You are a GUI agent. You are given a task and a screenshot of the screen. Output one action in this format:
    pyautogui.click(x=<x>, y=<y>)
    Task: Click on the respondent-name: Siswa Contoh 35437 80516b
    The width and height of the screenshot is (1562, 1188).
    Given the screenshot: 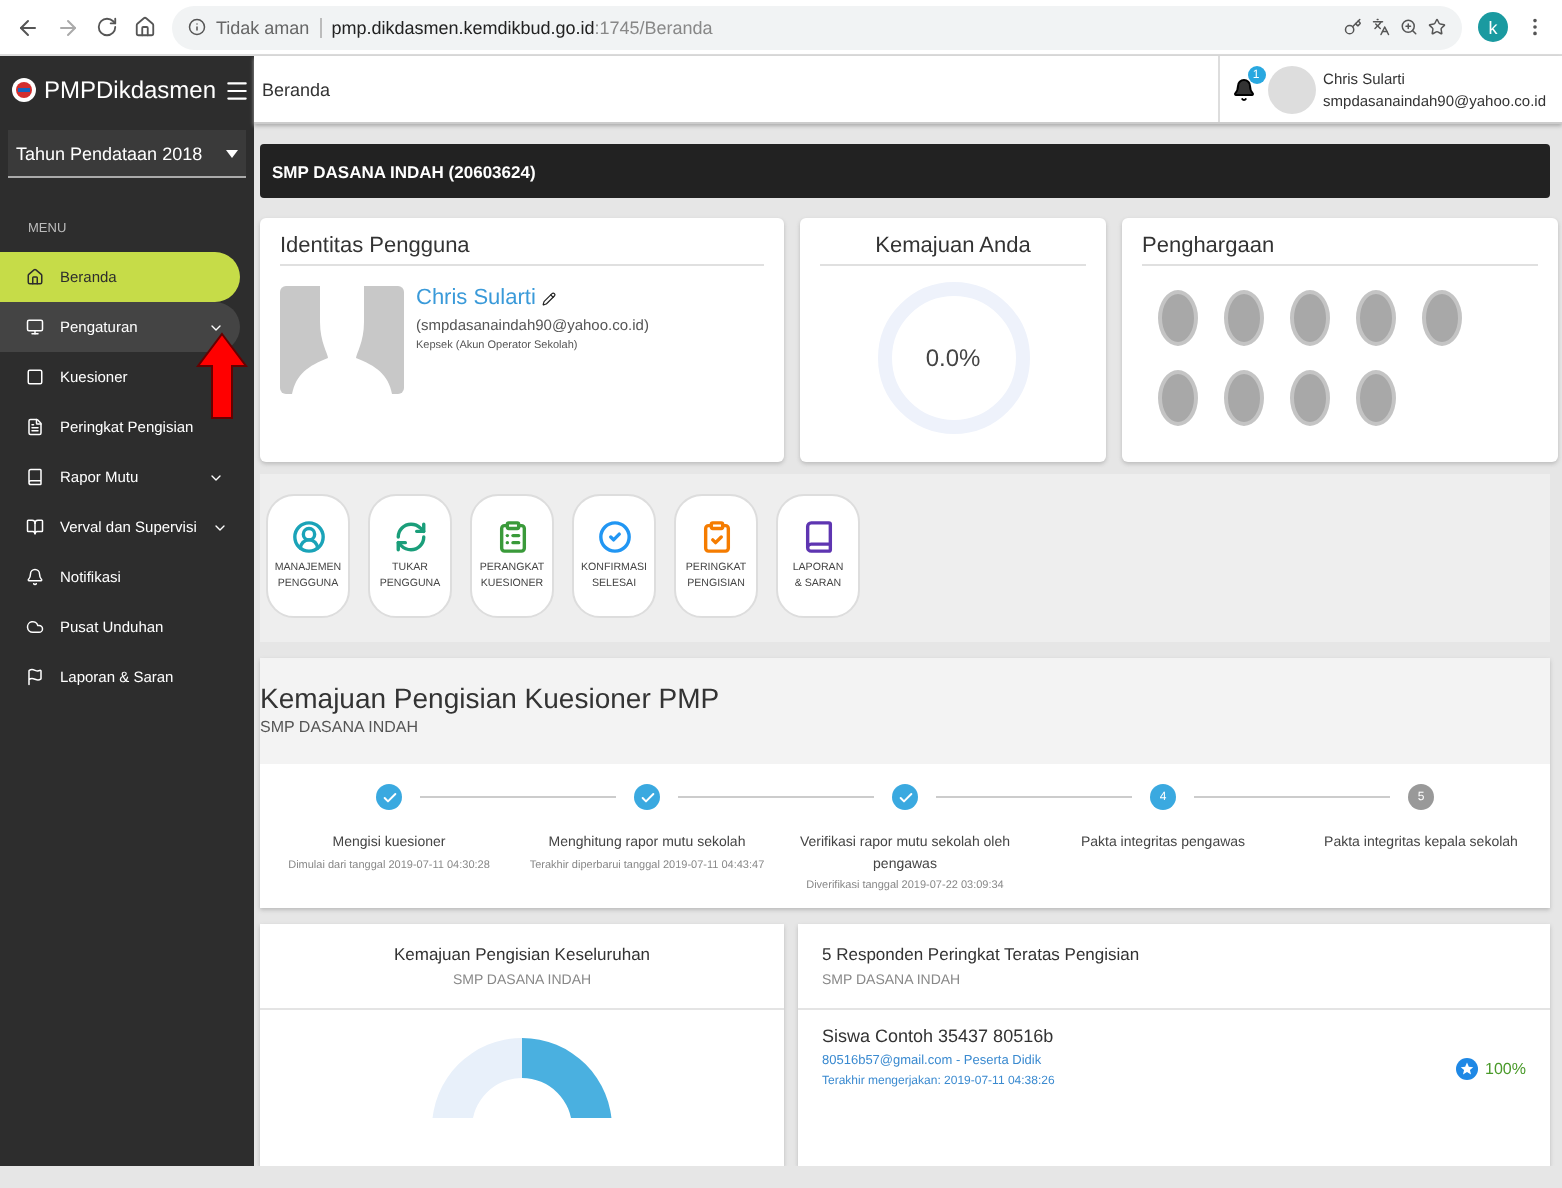 What is the action you would take?
    pyautogui.click(x=938, y=1036)
    